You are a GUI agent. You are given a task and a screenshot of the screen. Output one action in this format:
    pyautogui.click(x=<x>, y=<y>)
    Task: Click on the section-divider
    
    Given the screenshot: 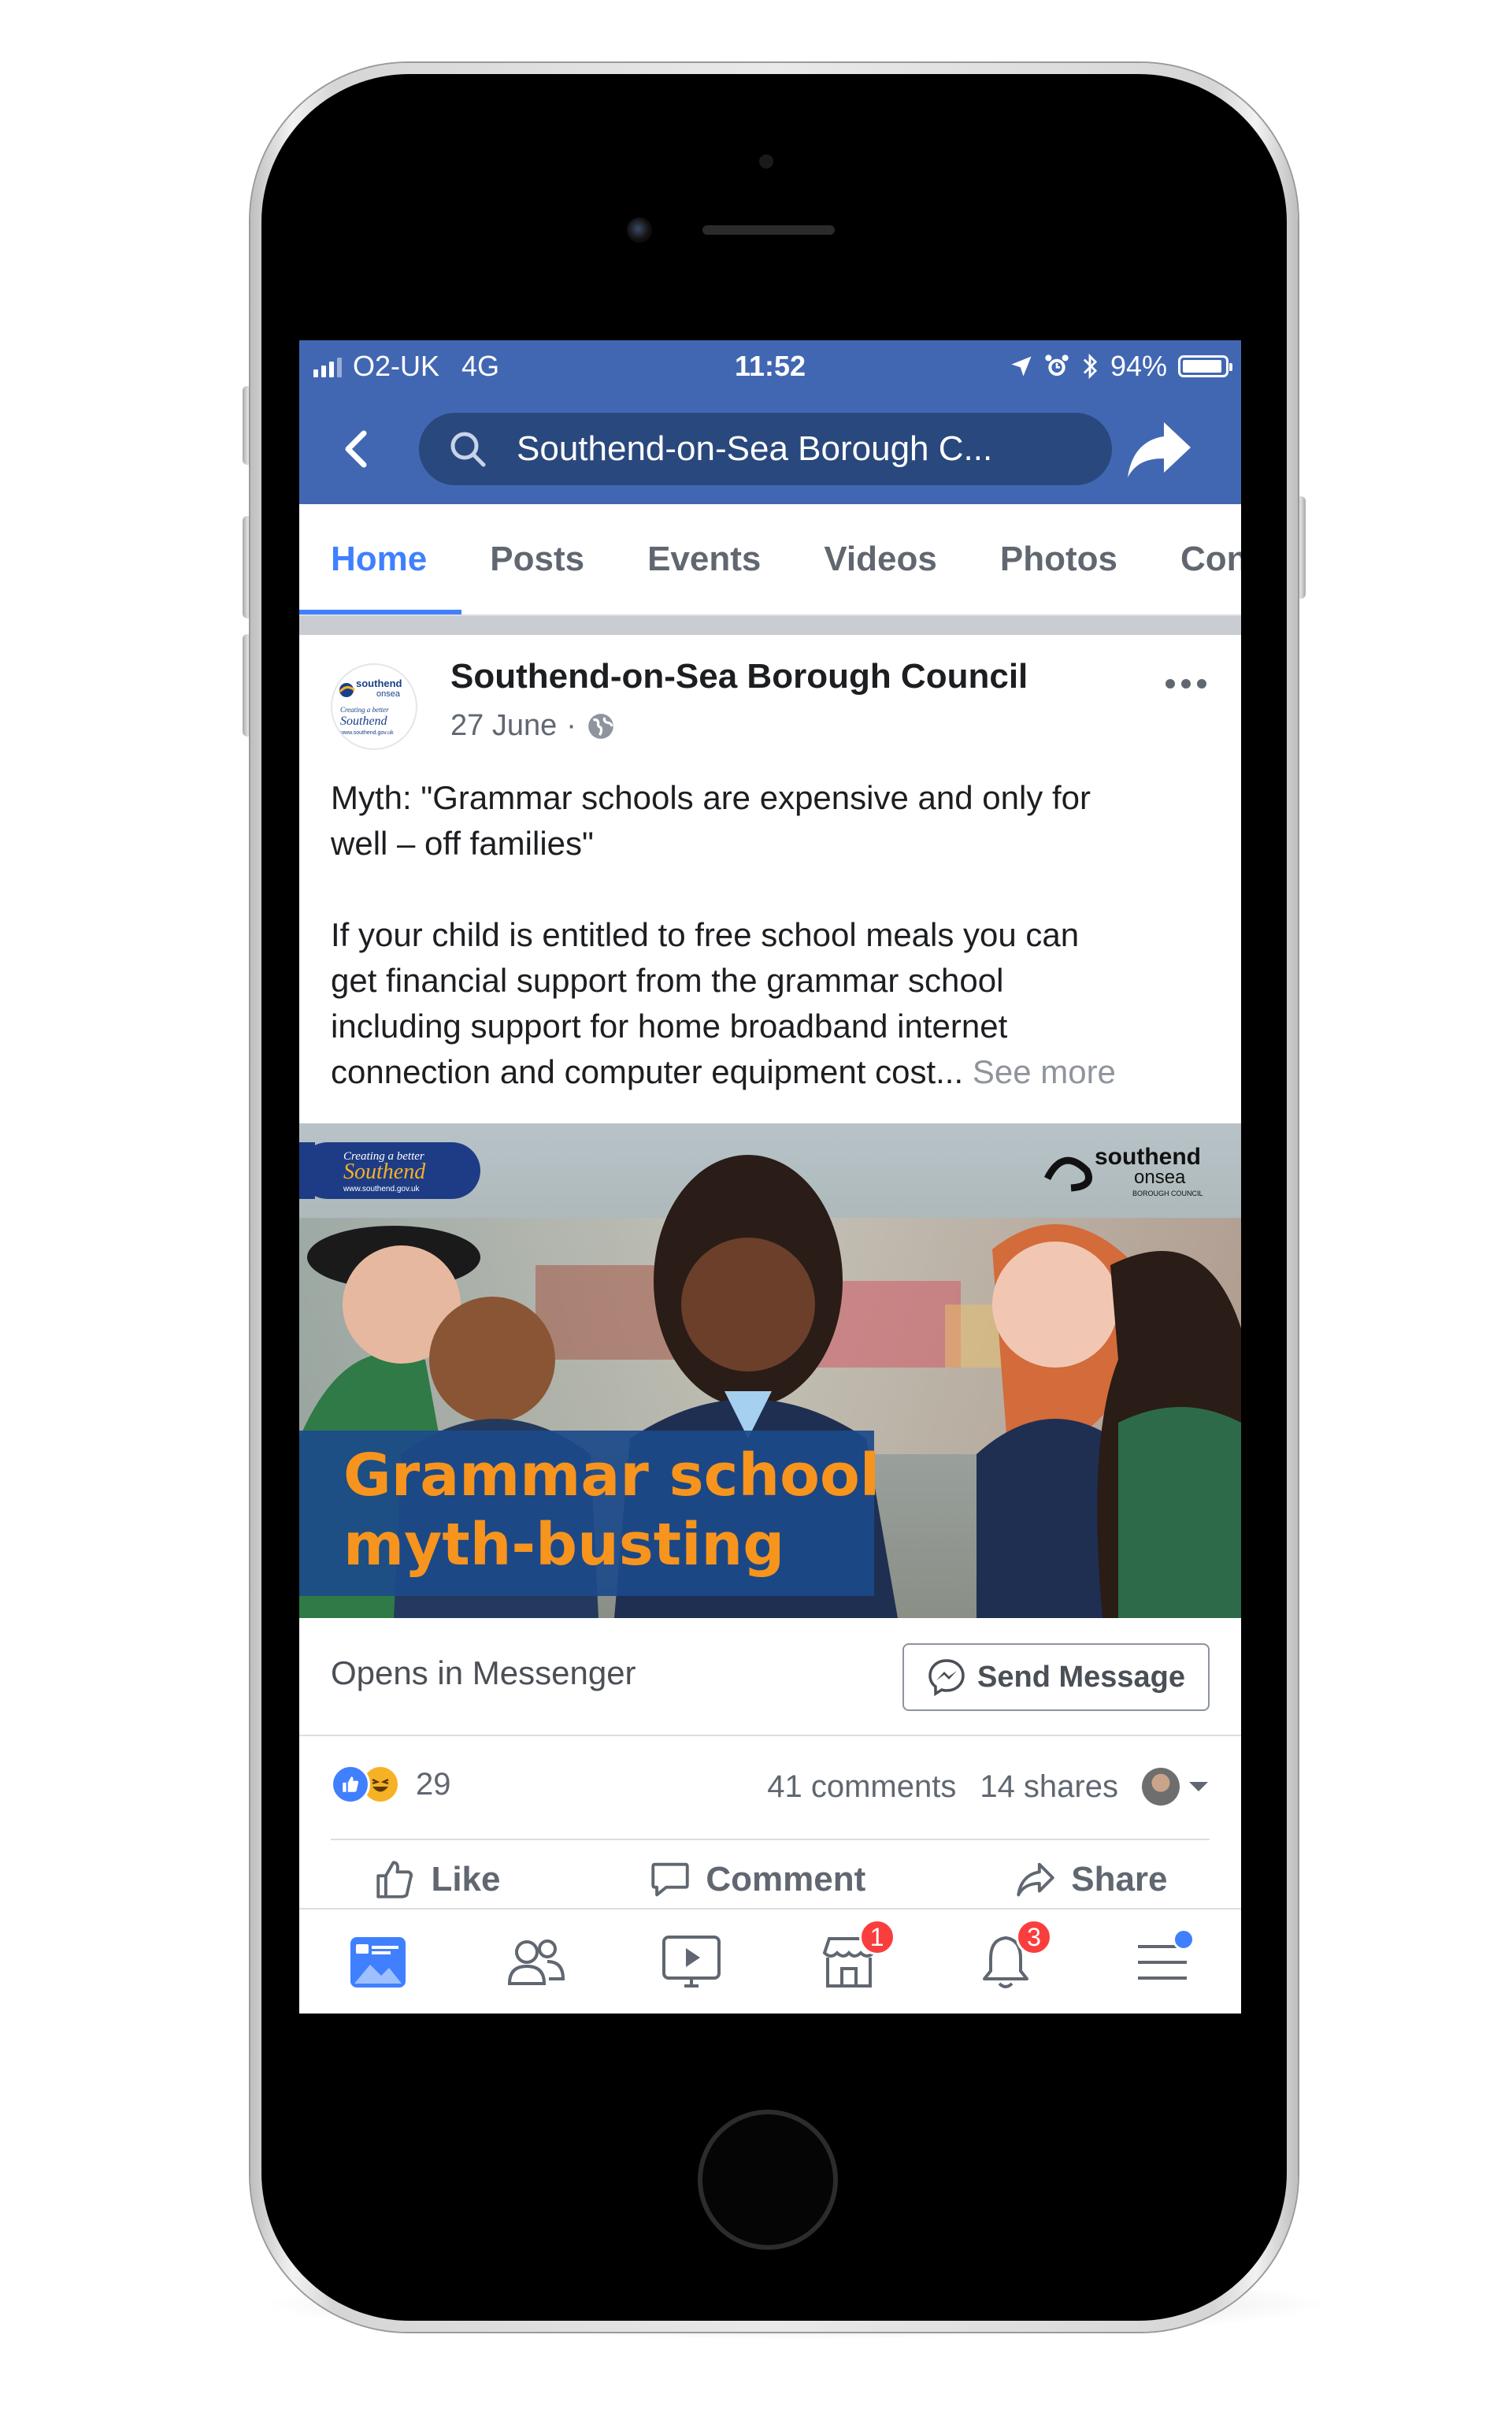 What is the action you would take?
    pyautogui.click(x=770, y=625)
    